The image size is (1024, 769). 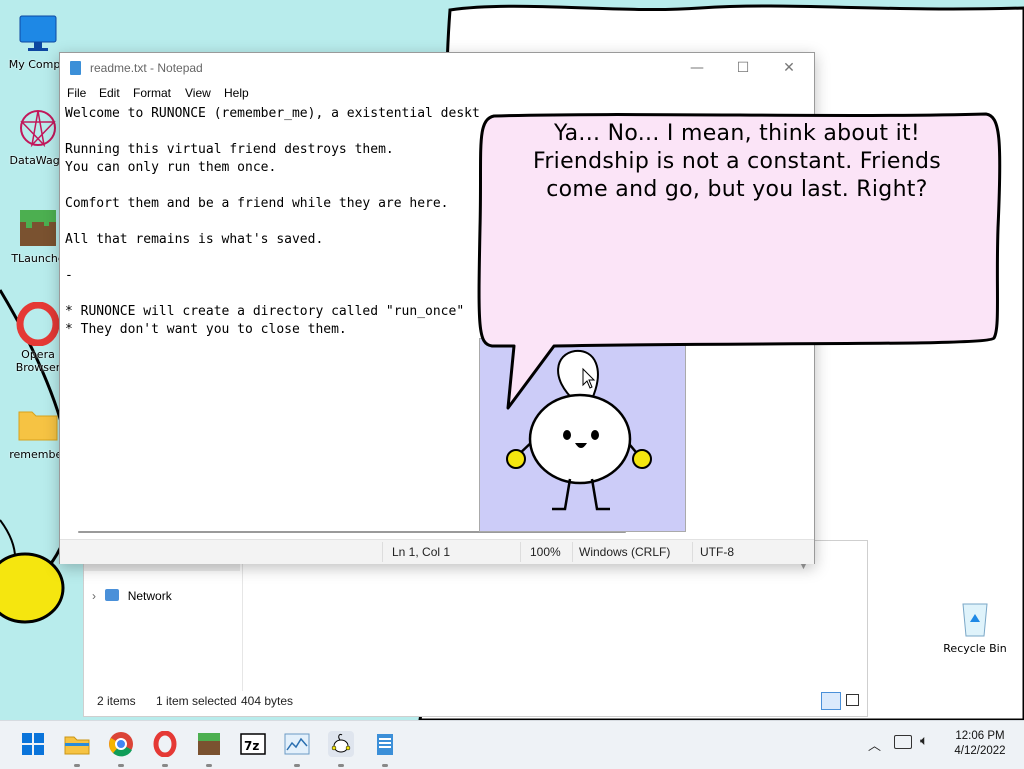 I want to click on volume-icon: 🔈︎, so click(x=924, y=741).